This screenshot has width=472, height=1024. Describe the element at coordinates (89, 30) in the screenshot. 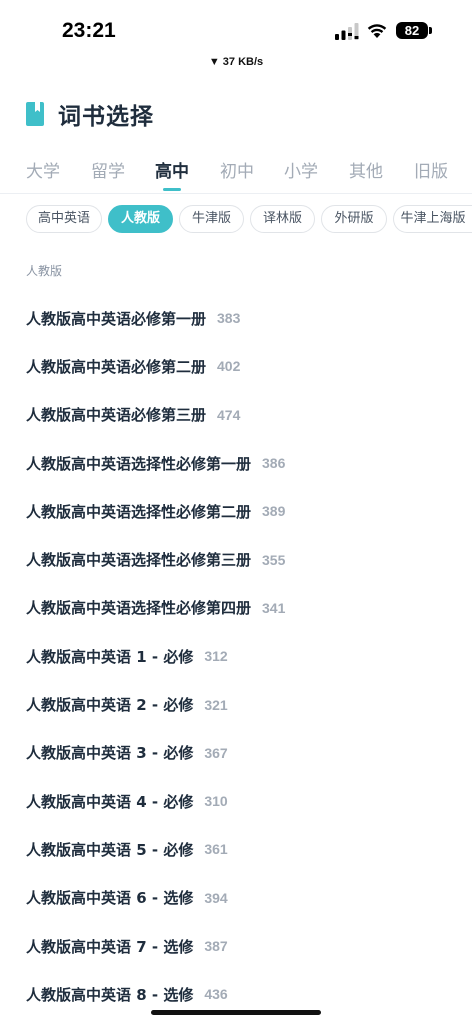

I see `status-time: 23:21` at that location.